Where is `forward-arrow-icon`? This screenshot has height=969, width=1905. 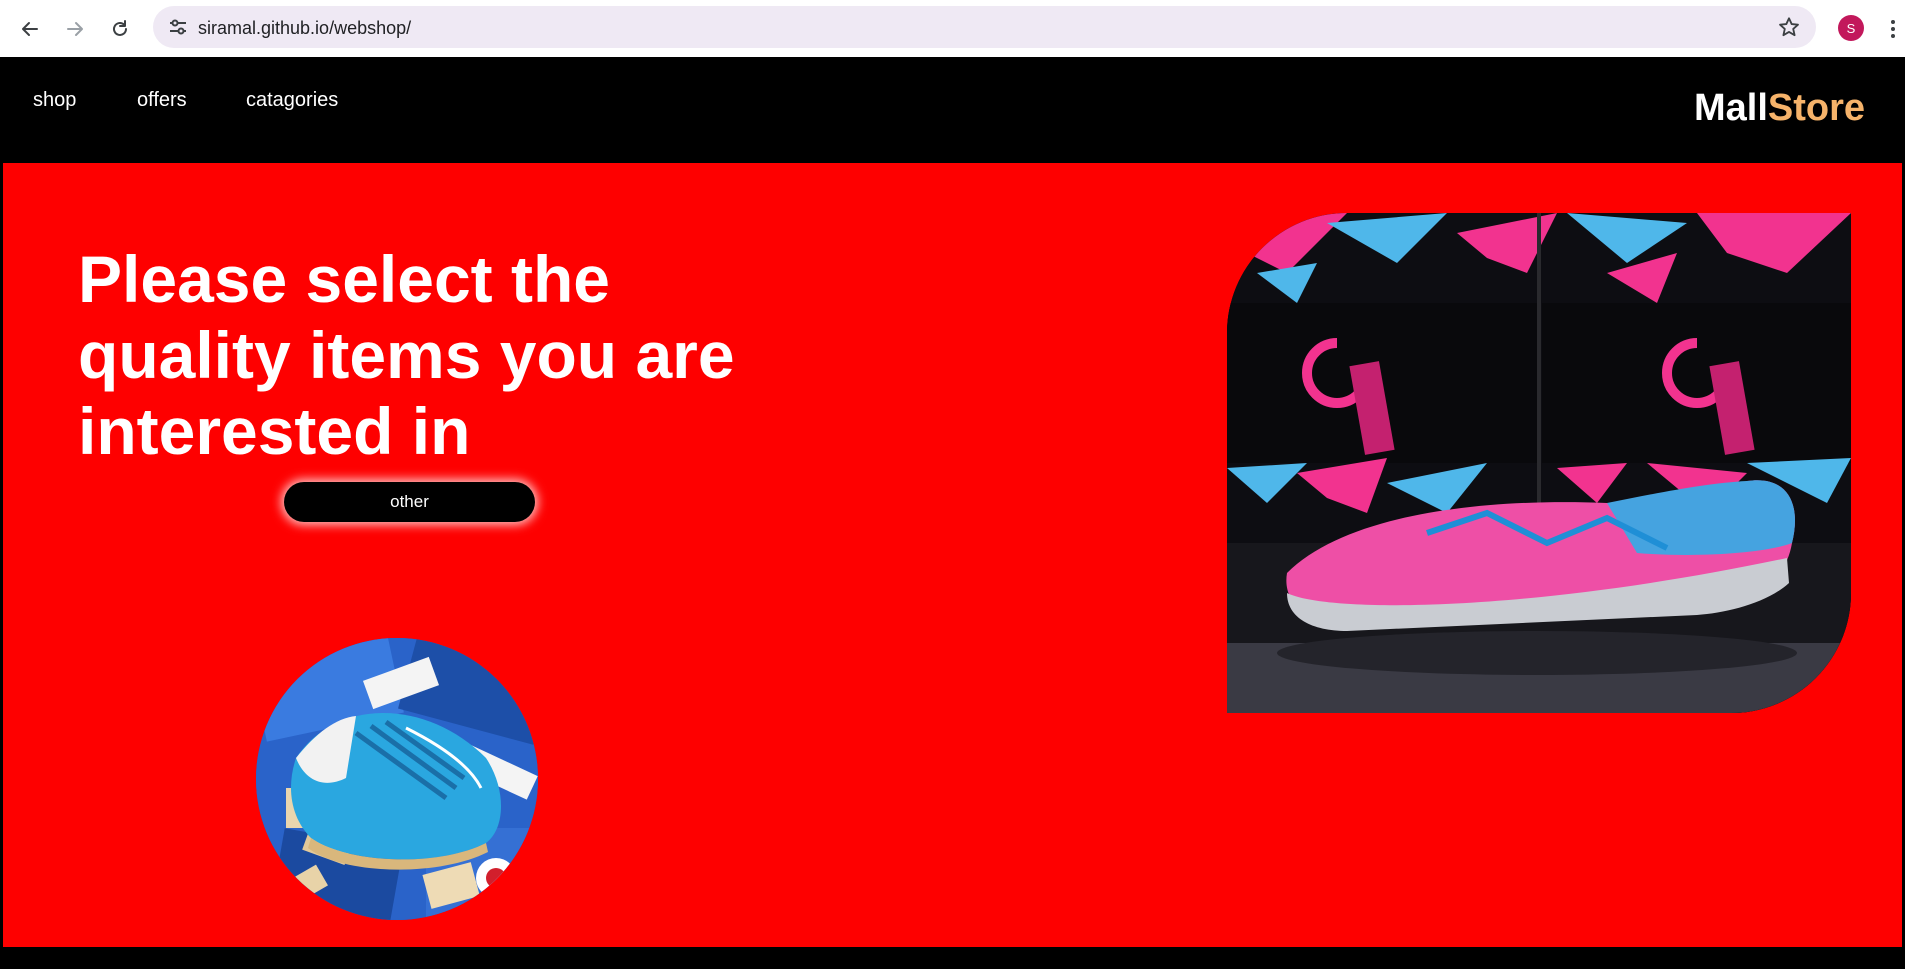
forward-arrow-icon is located at coordinates (75, 29).